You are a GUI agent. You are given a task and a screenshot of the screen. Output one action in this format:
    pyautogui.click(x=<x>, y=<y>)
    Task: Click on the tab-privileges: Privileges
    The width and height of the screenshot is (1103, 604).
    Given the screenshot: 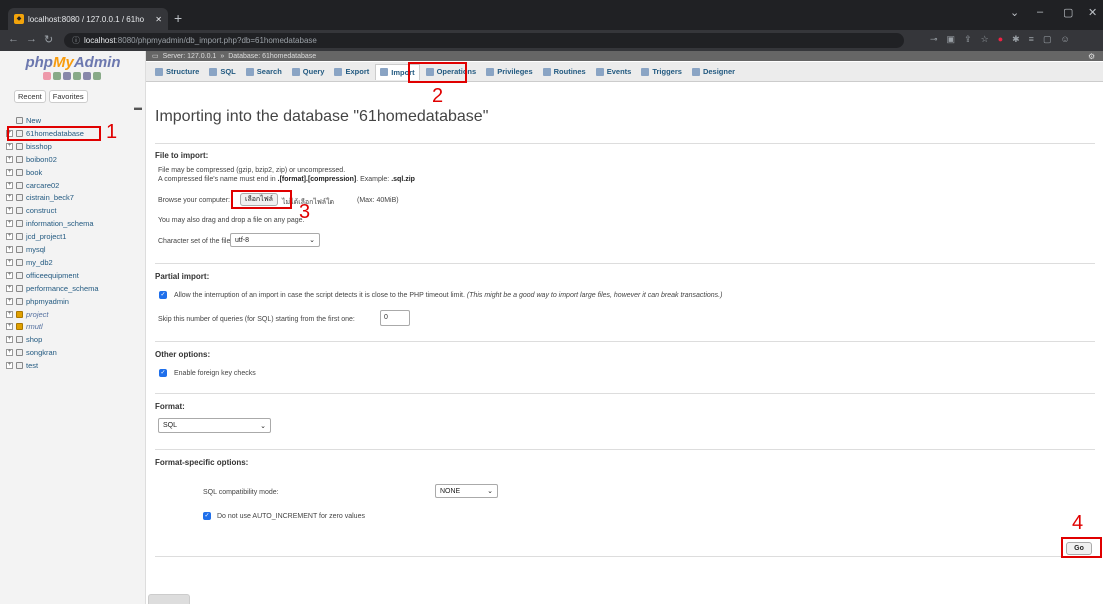 What is the action you would take?
    pyautogui.click(x=509, y=72)
    